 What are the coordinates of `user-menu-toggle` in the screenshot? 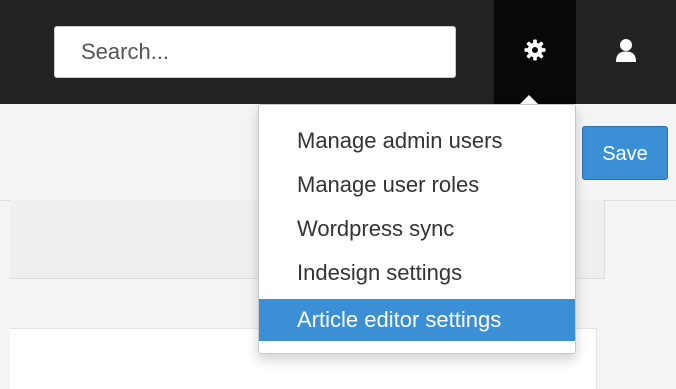 It's located at (626, 52).